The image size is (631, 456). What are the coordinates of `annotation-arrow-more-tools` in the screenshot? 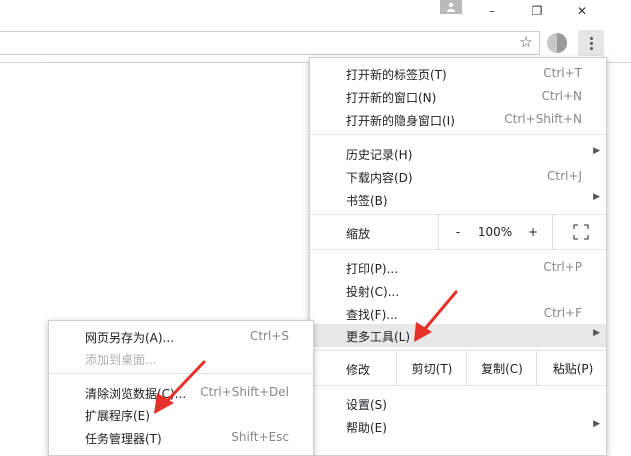 It's located at (436, 316).